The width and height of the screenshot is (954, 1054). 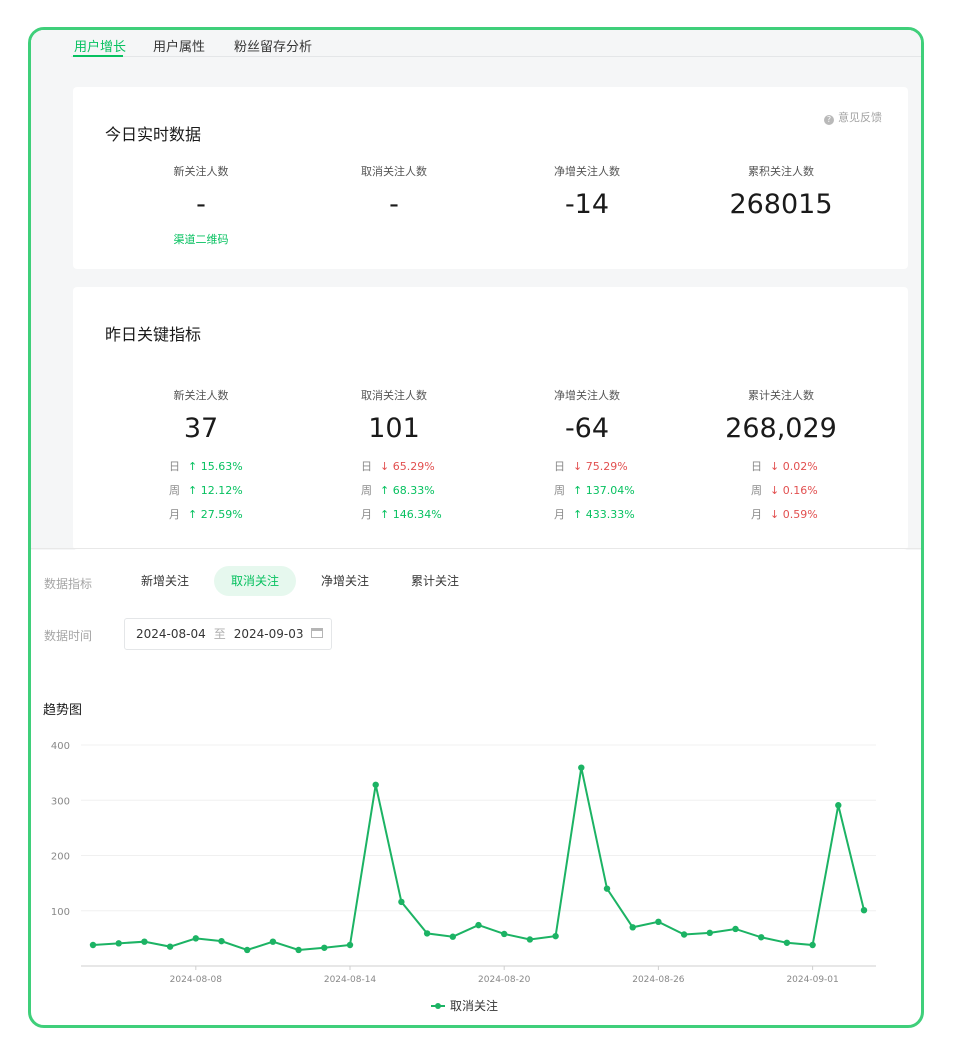 What do you see at coordinates (587, 204) in the screenshot?
I see `metric-value: -14` at bounding box center [587, 204].